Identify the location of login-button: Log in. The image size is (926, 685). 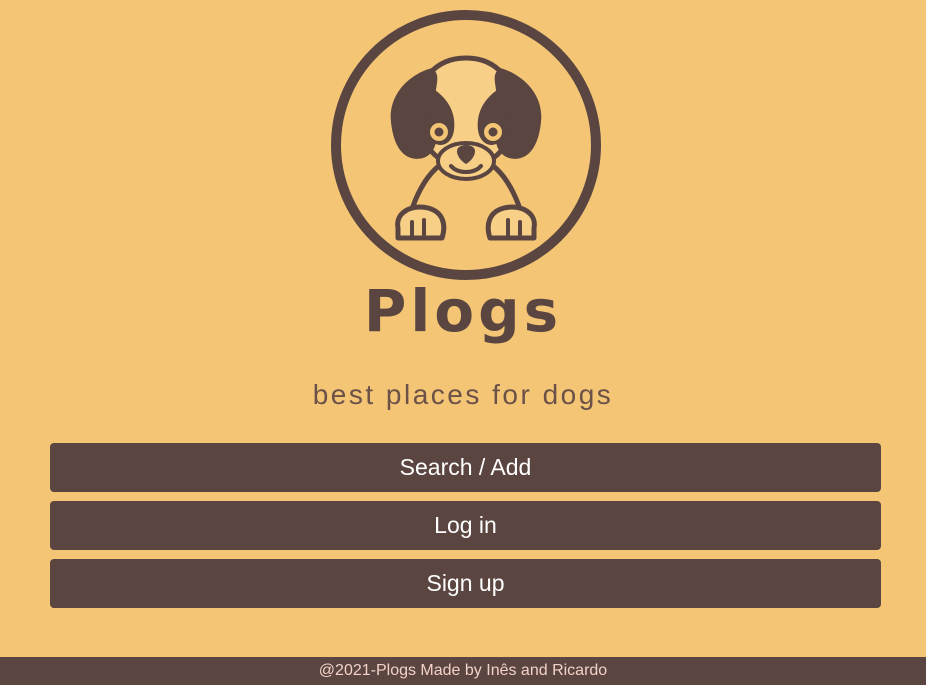
(465, 525).